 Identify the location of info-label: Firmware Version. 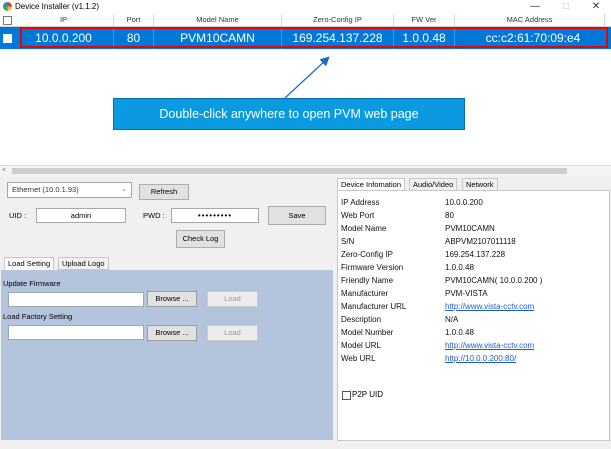
(372, 267).